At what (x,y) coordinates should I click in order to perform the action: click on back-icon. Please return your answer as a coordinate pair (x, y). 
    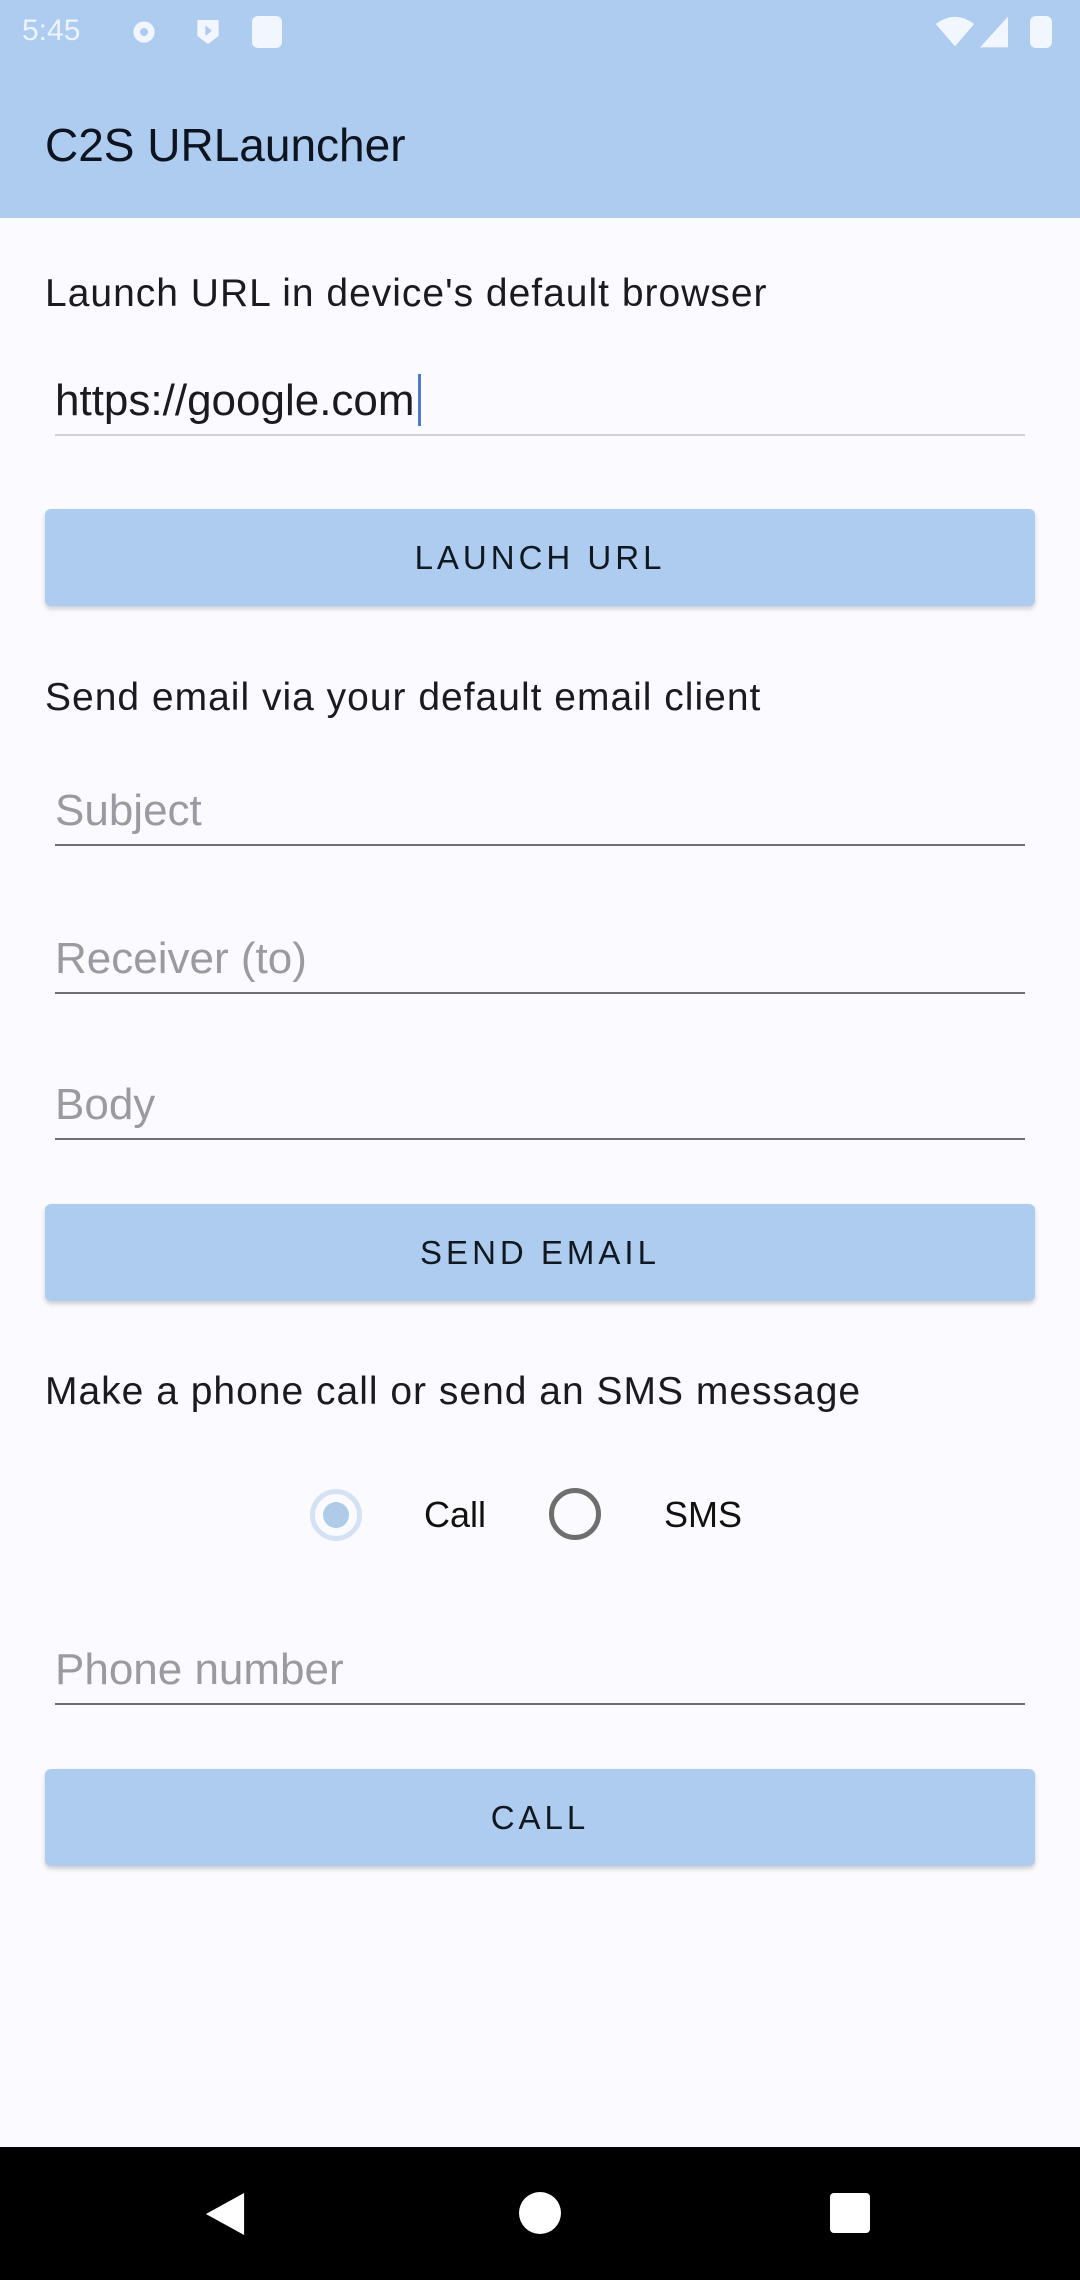
    Looking at the image, I should click on (225, 2214).